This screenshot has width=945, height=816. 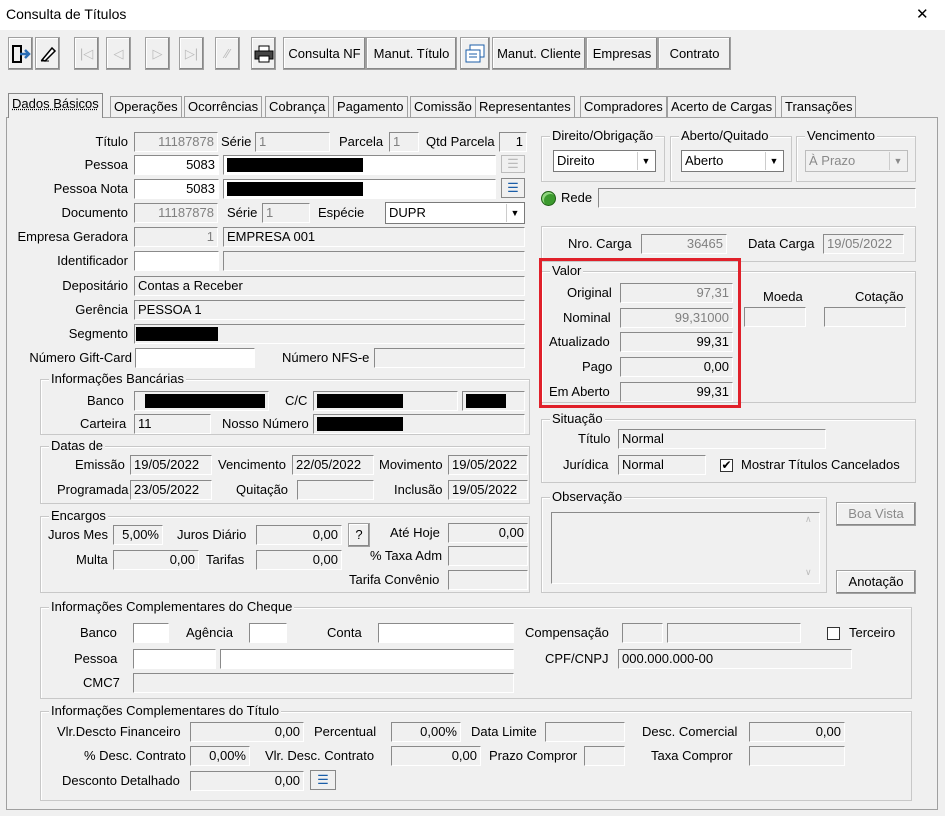 I want to click on vlr-desc-contrato-field: 0,00, so click(x=436, y=756).